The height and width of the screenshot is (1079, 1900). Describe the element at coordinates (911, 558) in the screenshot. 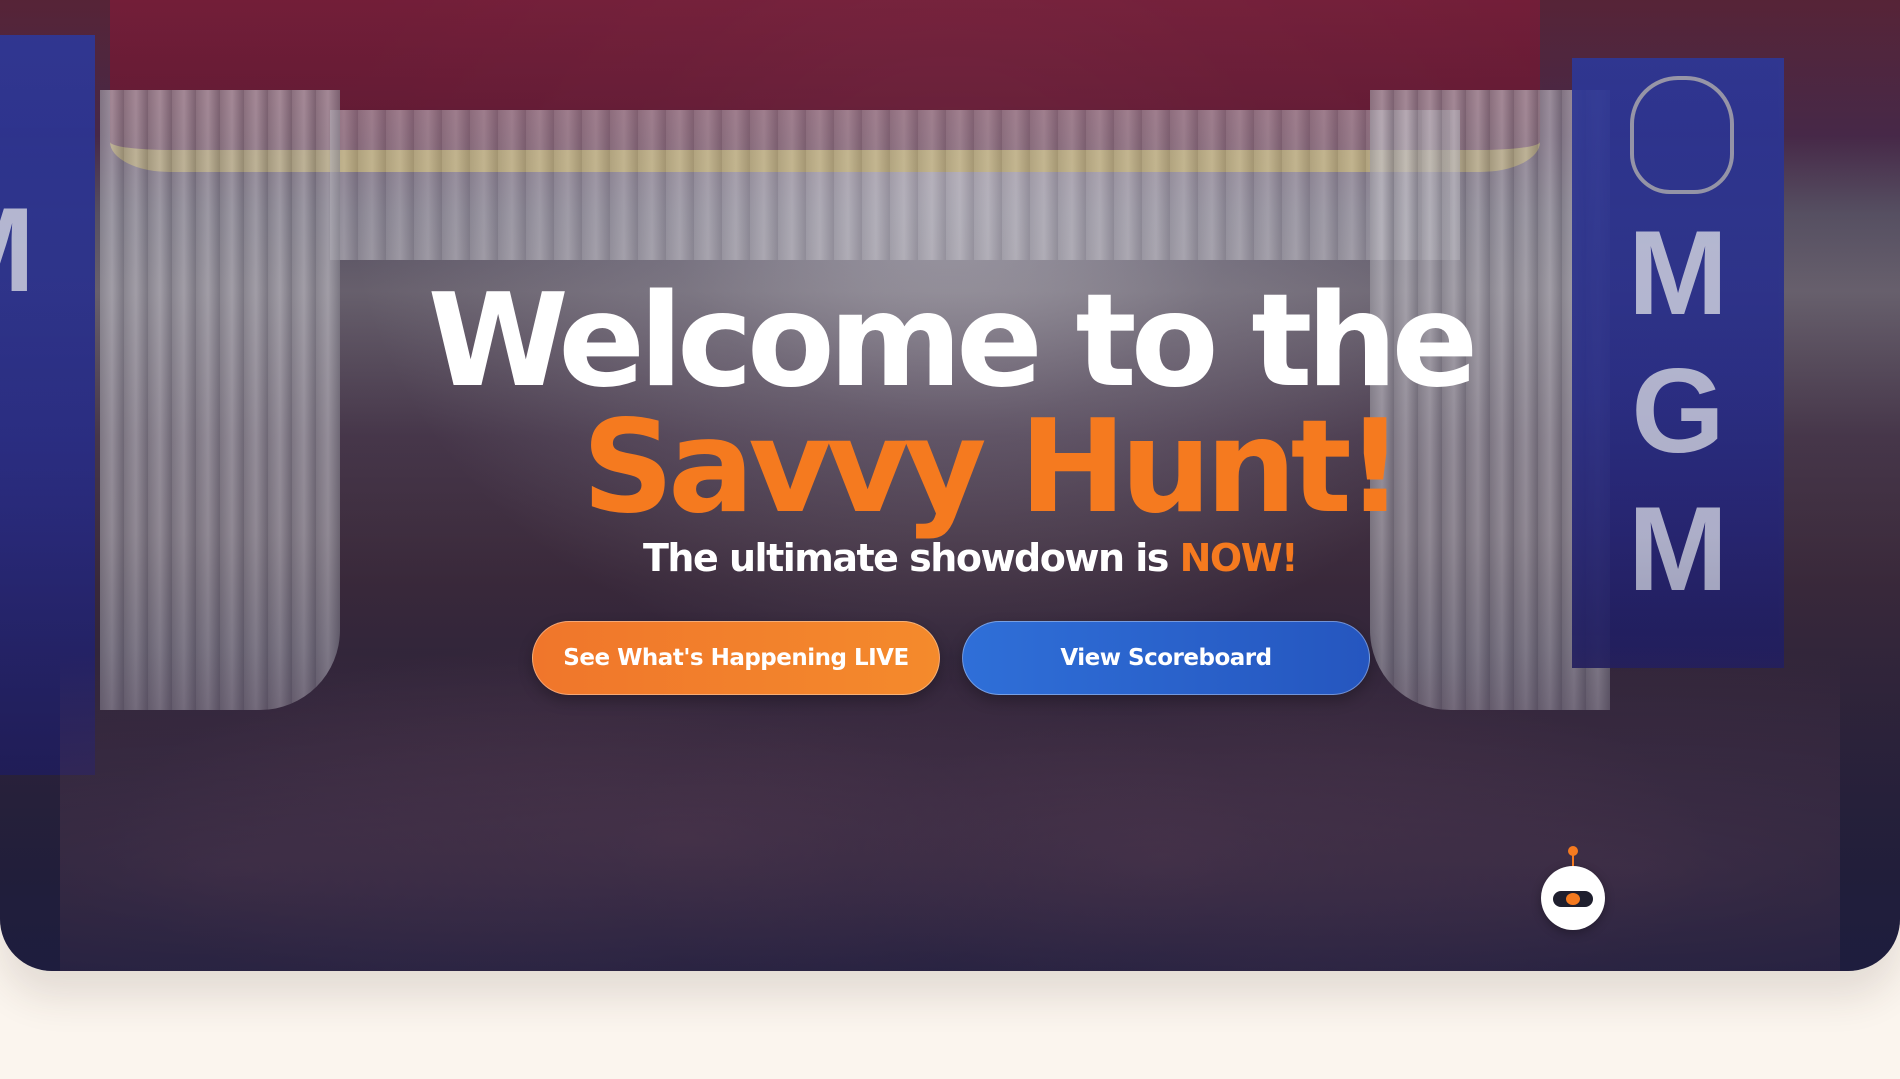

I see `subtitle-text: The ultimate showdown is` at that location.